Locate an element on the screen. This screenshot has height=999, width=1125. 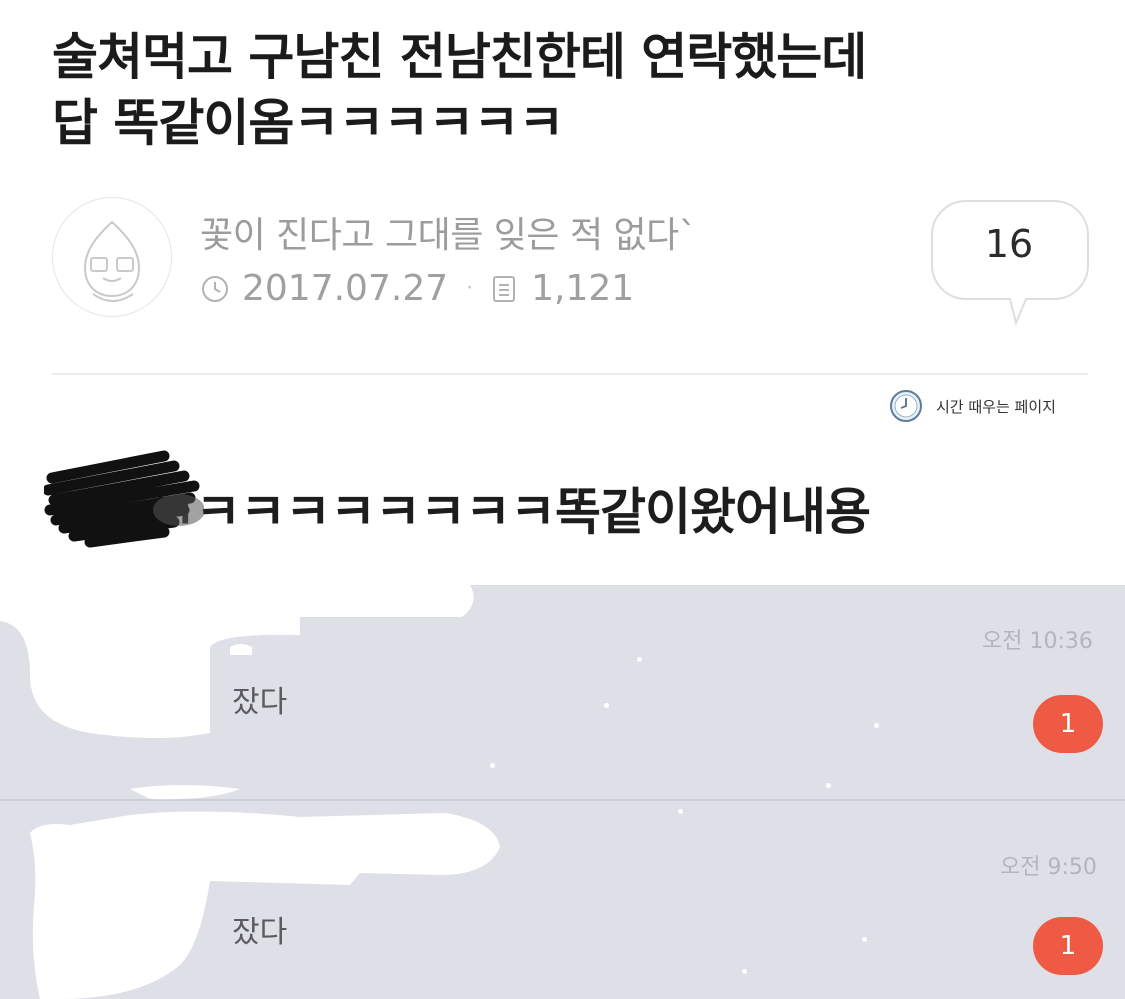
section-divider is located at coordinates (570, 374).